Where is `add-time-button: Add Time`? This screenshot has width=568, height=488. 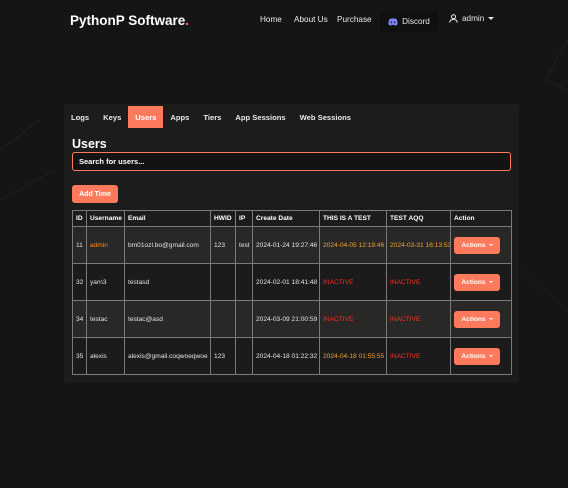 add-time-button: Add Time is located at coordinates (95, 194).